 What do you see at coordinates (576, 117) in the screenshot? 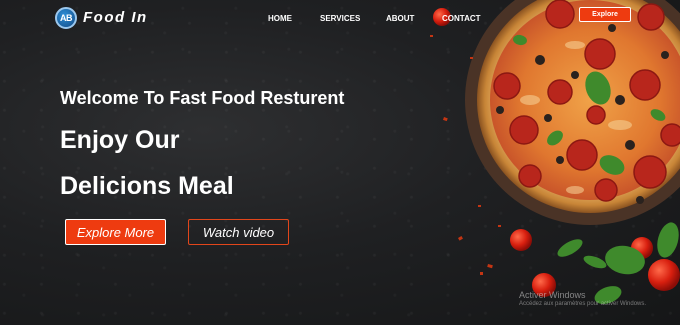
I see `cheese-highlights` at bounding box center [576, 117].